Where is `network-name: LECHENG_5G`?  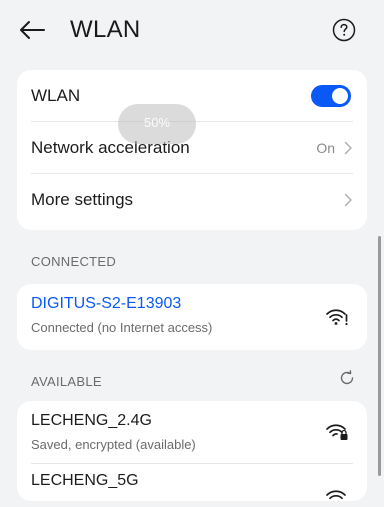
network-name: LECHENG_5G is located at coordinates (85, 480).